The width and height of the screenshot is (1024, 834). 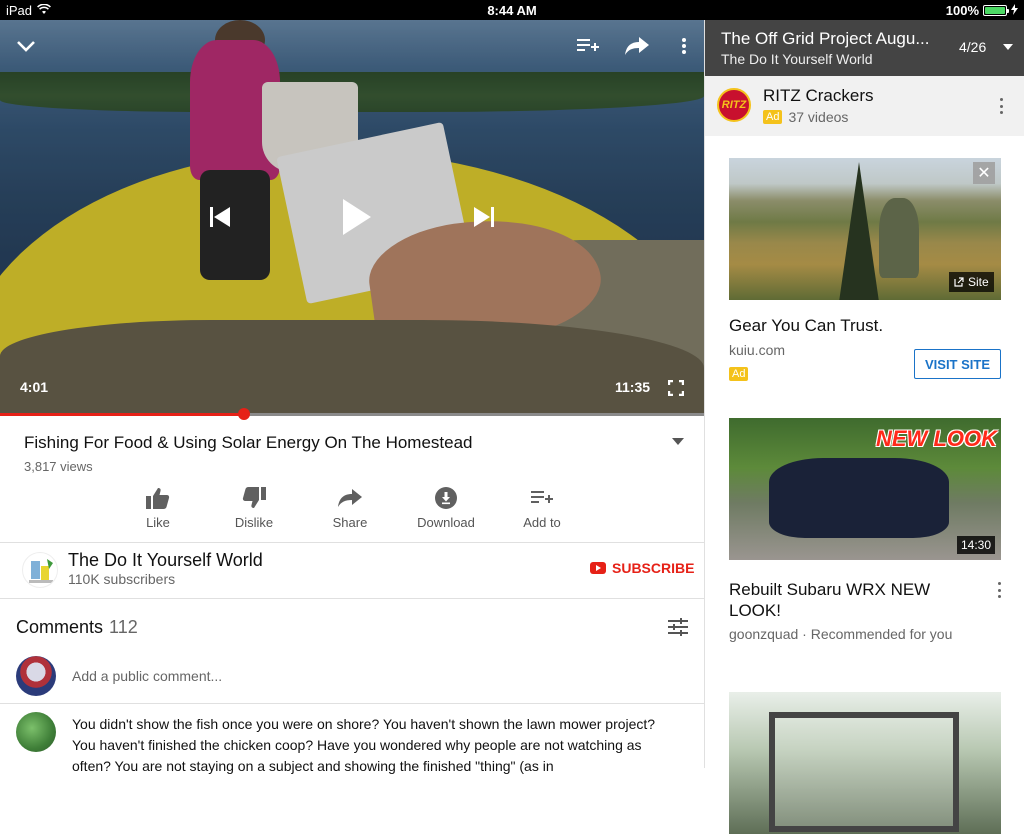 What do you see at coordinates (220, 217) in the screenshot?
I see `previous-icon` at bounding box center [220, 217].